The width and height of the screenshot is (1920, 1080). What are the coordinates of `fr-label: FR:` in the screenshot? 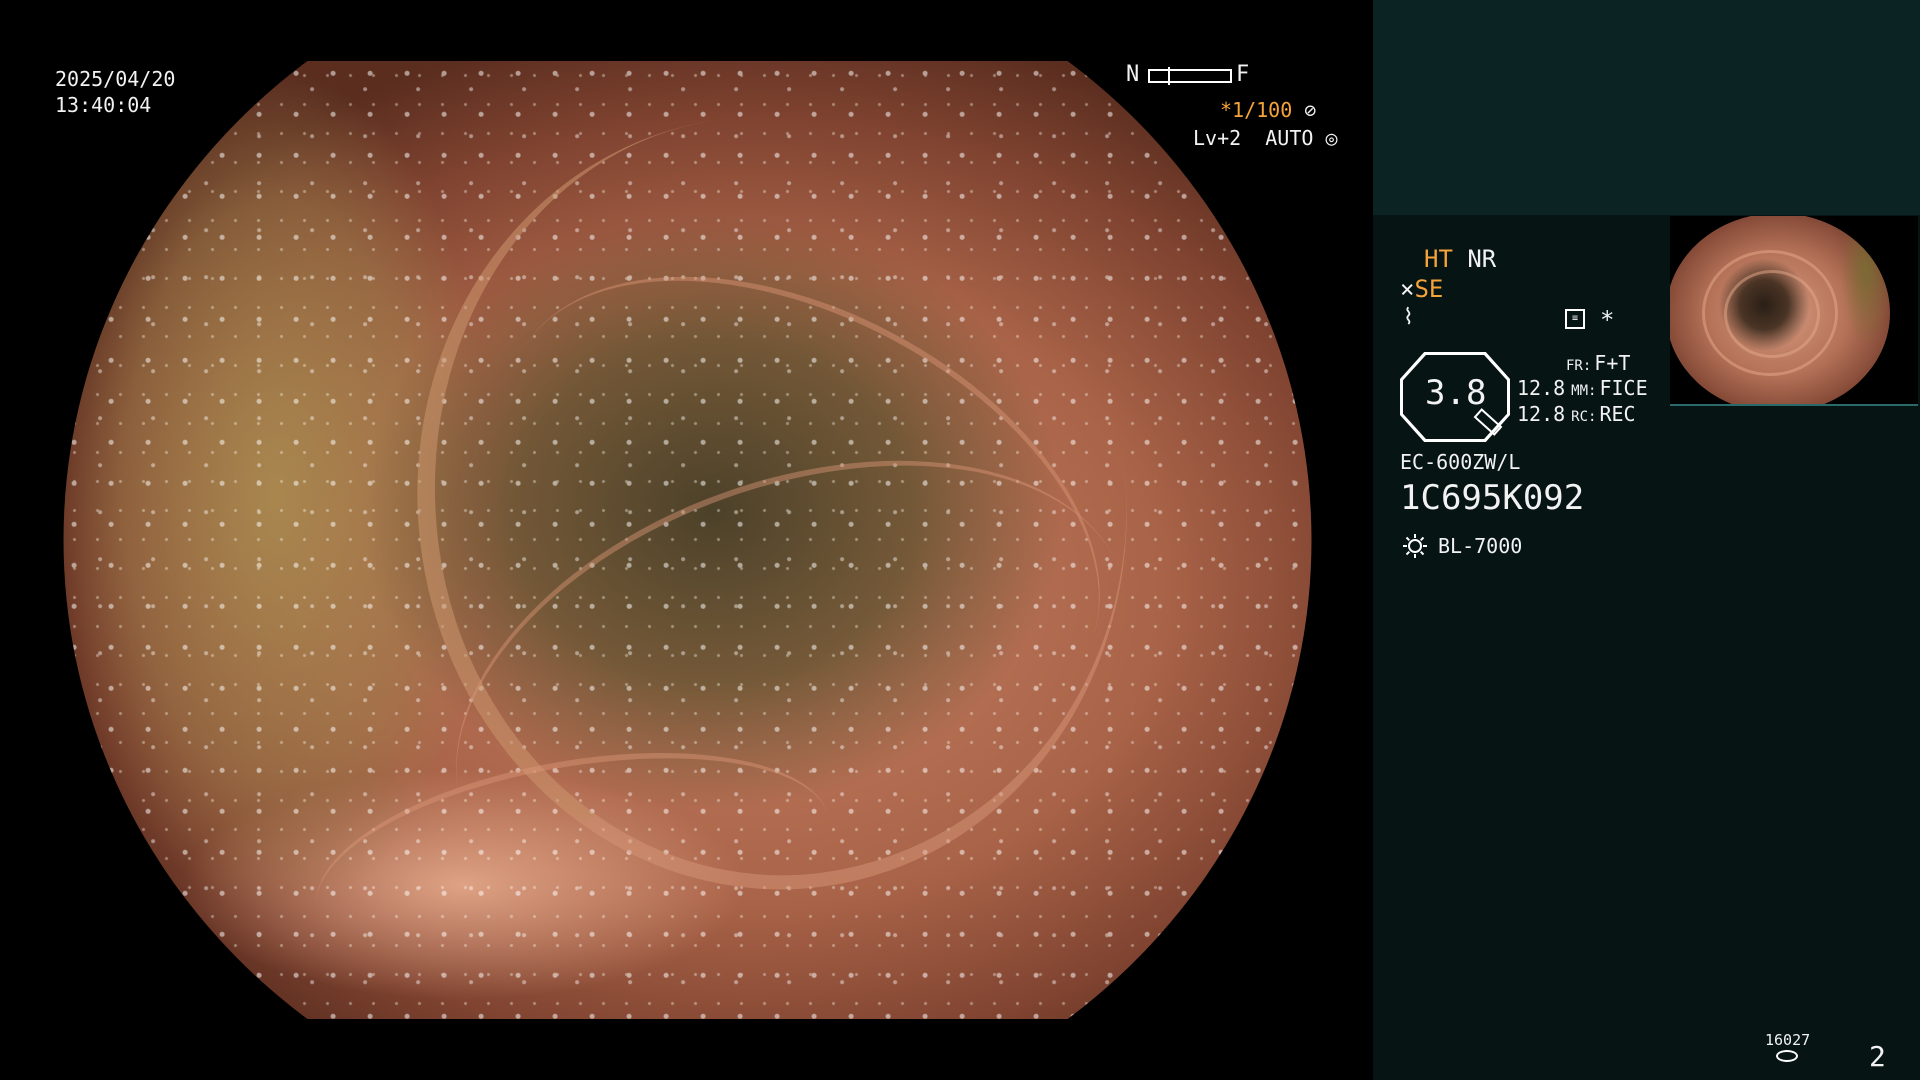 It's located at (1579, 366).